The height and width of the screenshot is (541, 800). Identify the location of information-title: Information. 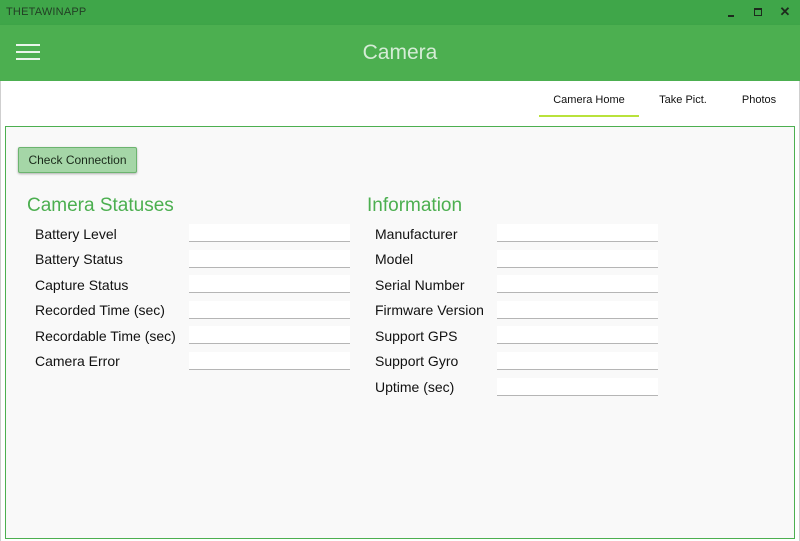
(415, 205).